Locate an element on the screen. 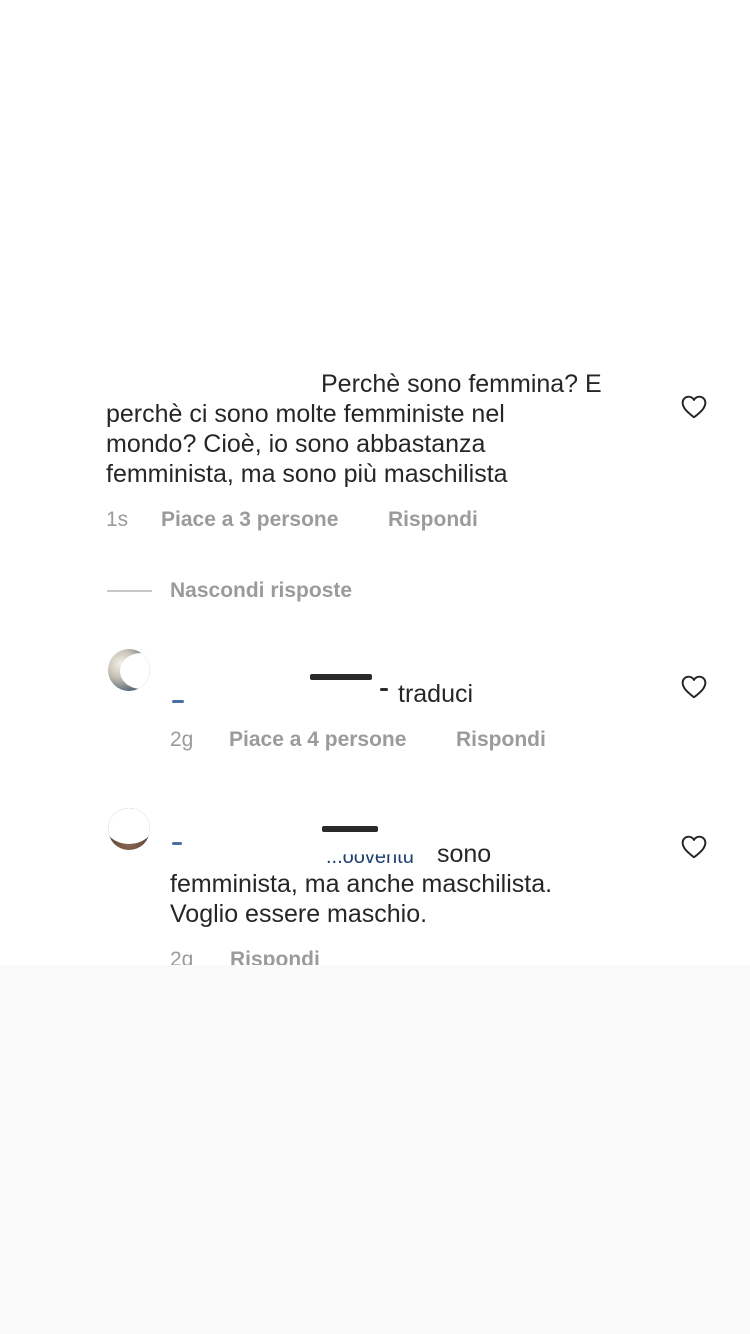  comment-text-line: femminista, ma sono più maschilista is located at coordinates (307, 474).